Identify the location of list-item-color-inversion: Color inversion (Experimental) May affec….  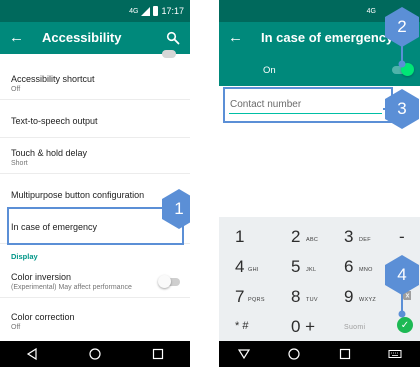
(95, 281).